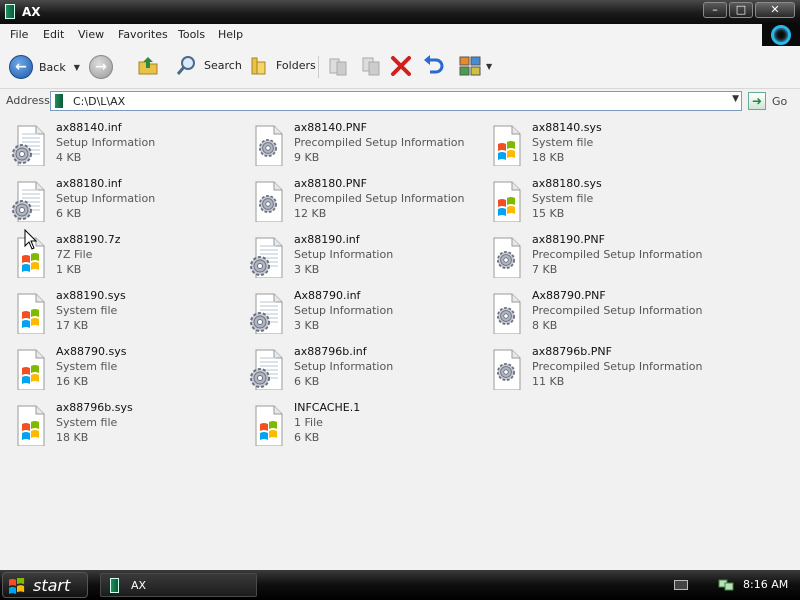 Image resolution: width=800 pixels, height=600 pixels. I want to click on views-button: ▼, so click(475, 66).